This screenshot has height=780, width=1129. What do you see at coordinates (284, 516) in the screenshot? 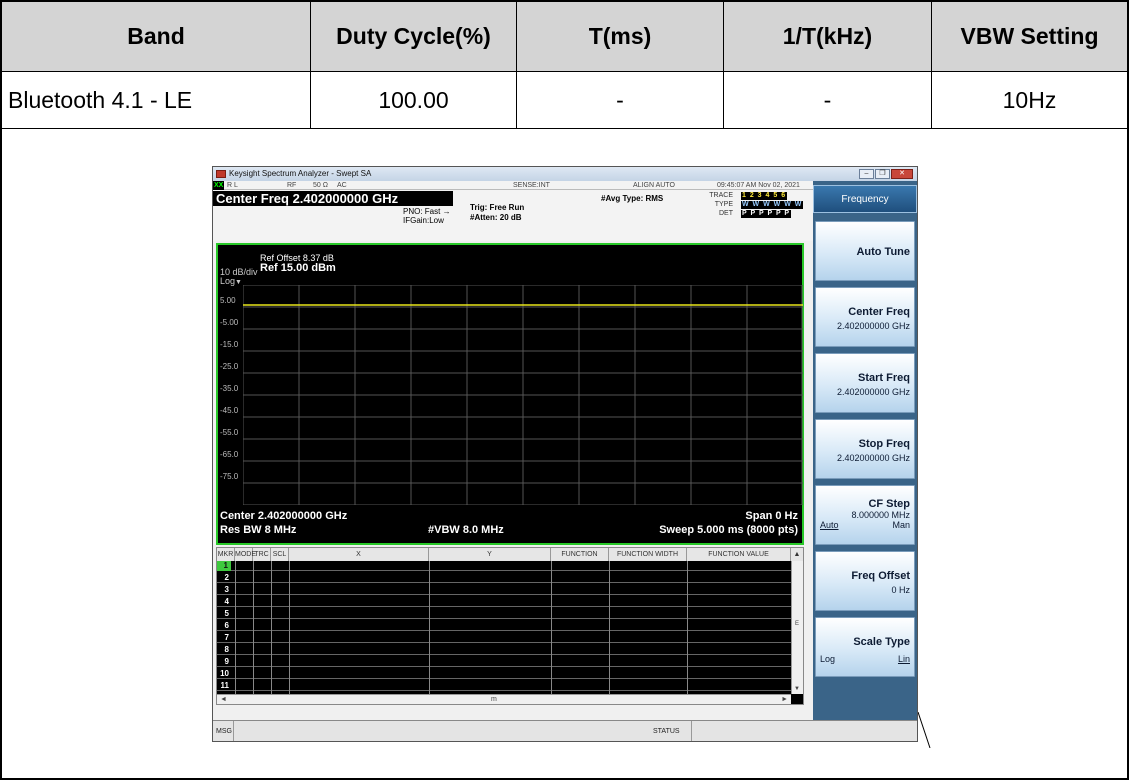
I see `center-freq-readout: Center 2.402000000 GHz` at bounding box center [284, 516].